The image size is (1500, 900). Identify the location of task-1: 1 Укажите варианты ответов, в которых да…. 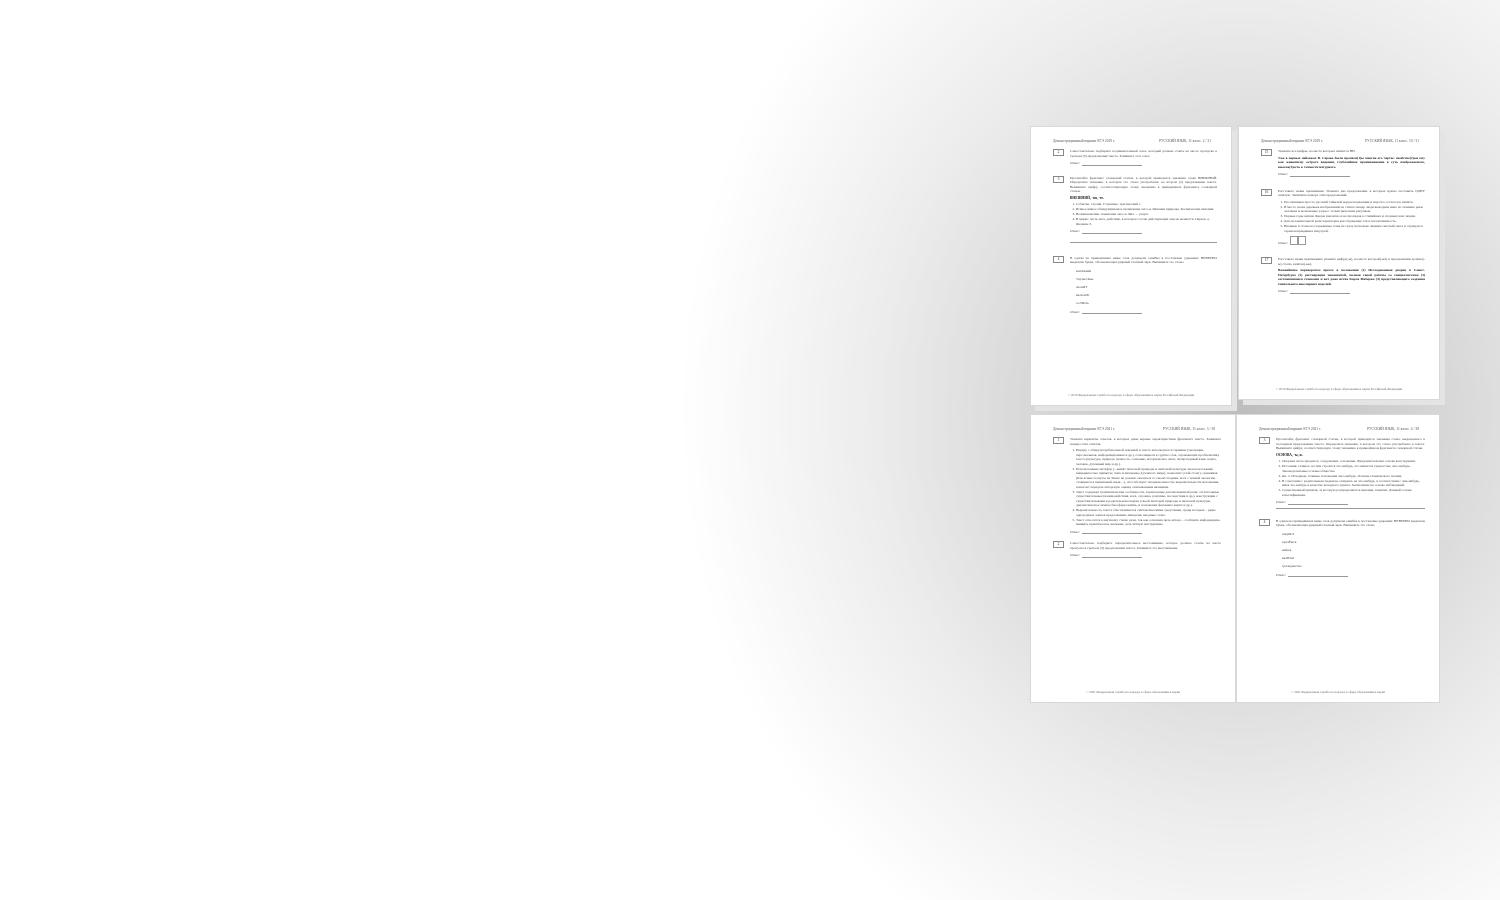
(1137, 486).